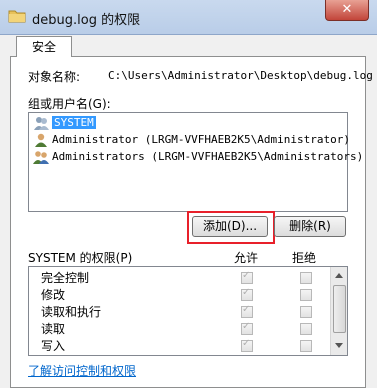 This screenshot has width=377, height=388. Describe the element at coordinates (44, 46) in the screenshot. I see `tab-security: 安全` at that location.